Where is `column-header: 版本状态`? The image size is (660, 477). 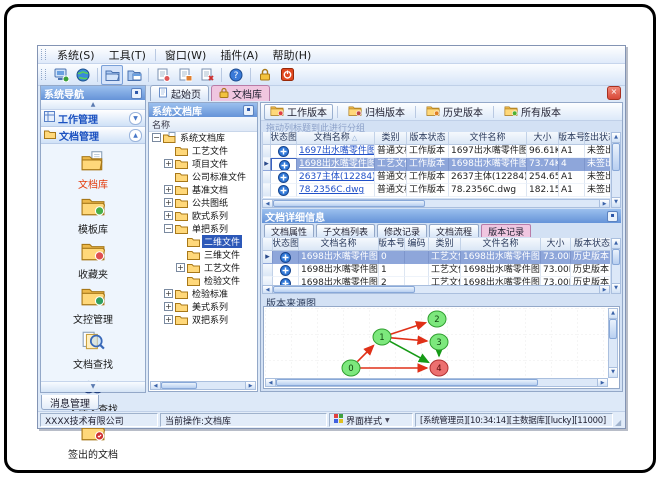 column-header: 版本状态 is located at coordinates (590, 244).